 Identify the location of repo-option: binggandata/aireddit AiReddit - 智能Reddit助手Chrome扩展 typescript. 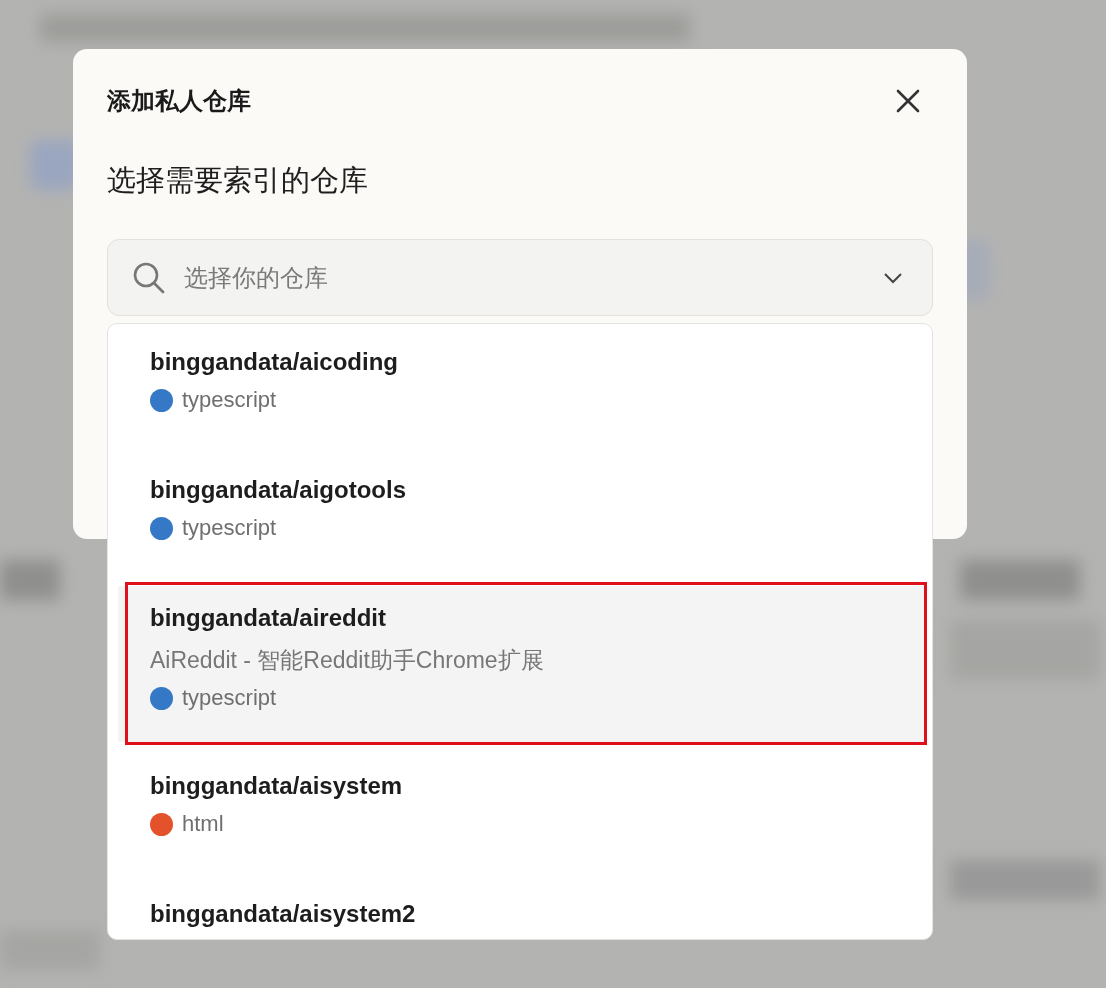
(521, 664).